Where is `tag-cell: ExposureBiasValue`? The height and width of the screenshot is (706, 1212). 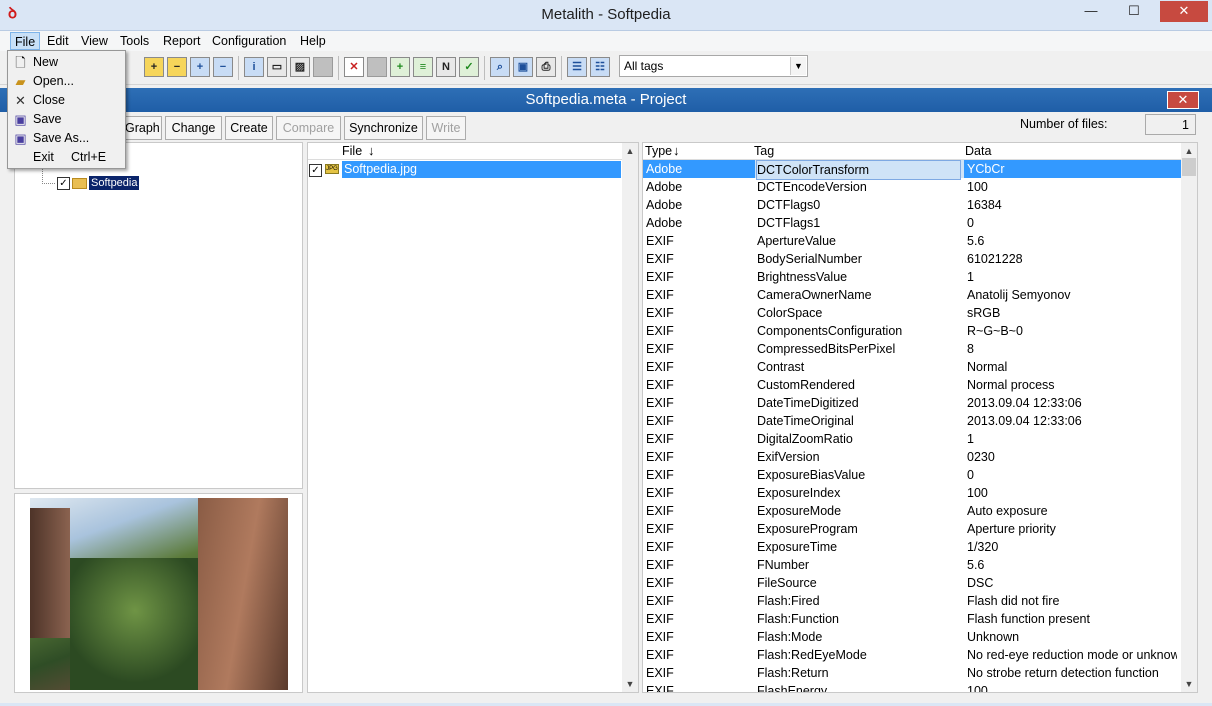 tag-cell: ExposureBiasValue is located at coordinates (811, 475).